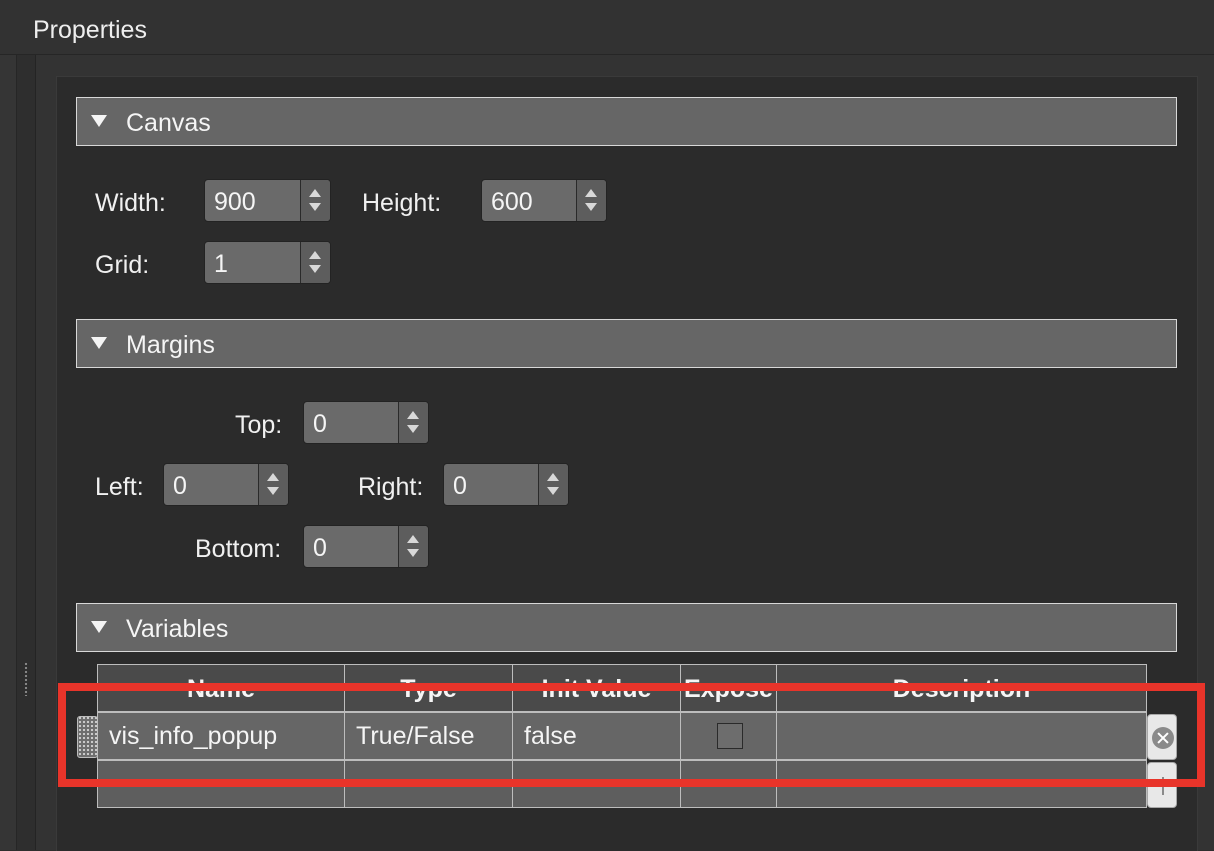 This screenshot has height=851, width=1214. What do you see at coordinates (177, 629) in the screenshot?
I see `section-title-variables: Variables` at bounding box center [177, 629].